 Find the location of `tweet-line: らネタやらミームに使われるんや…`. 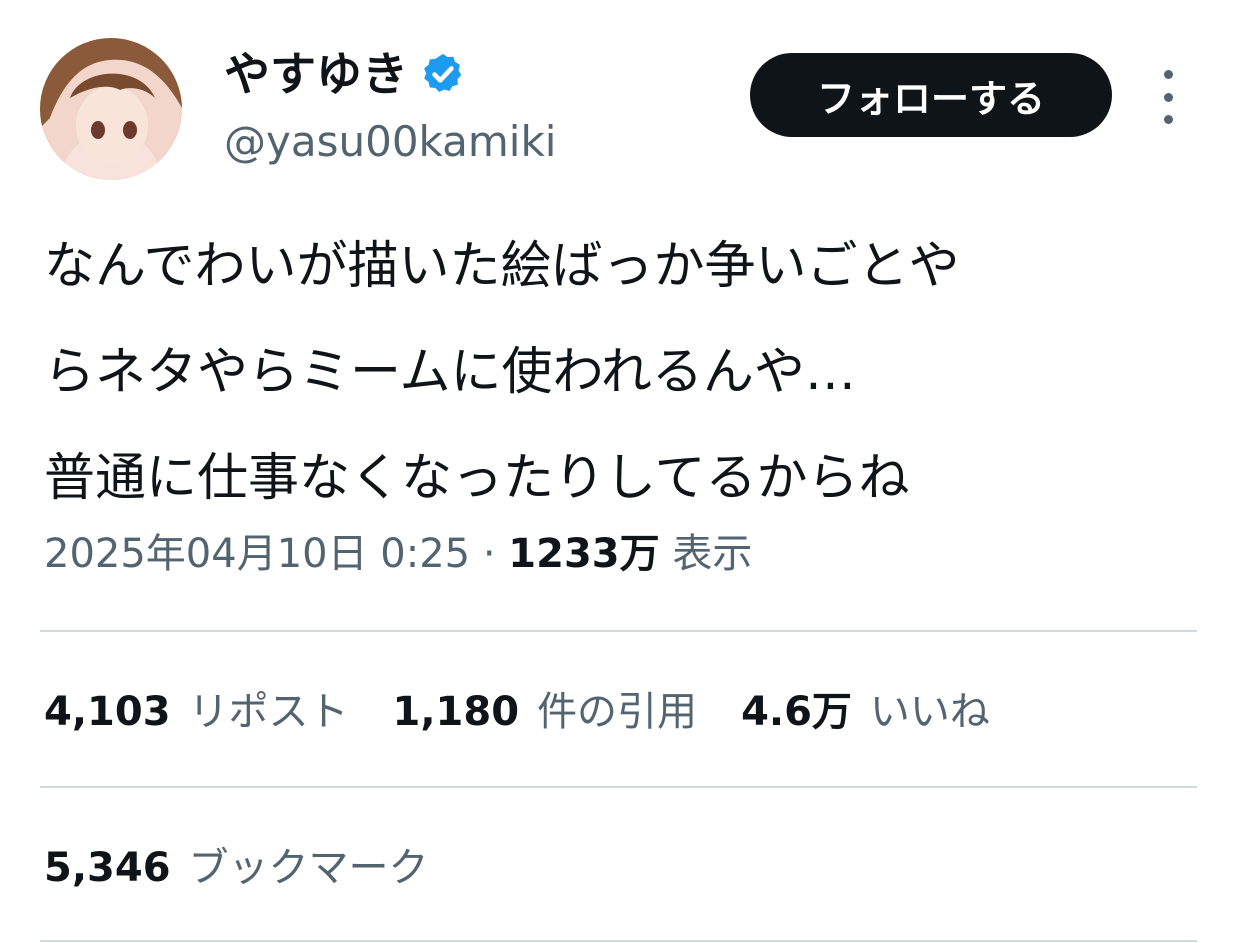

tweet-line: らネタやらミームに使われるんや… is located at coordinates (450, 372).